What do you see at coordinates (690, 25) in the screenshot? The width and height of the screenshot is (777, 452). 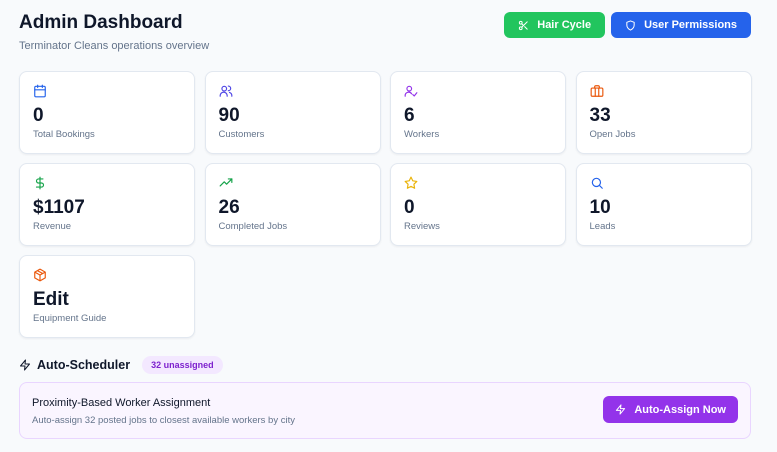 I see `user-permissions-label: User Permissions` at bounding box center [690, 25].